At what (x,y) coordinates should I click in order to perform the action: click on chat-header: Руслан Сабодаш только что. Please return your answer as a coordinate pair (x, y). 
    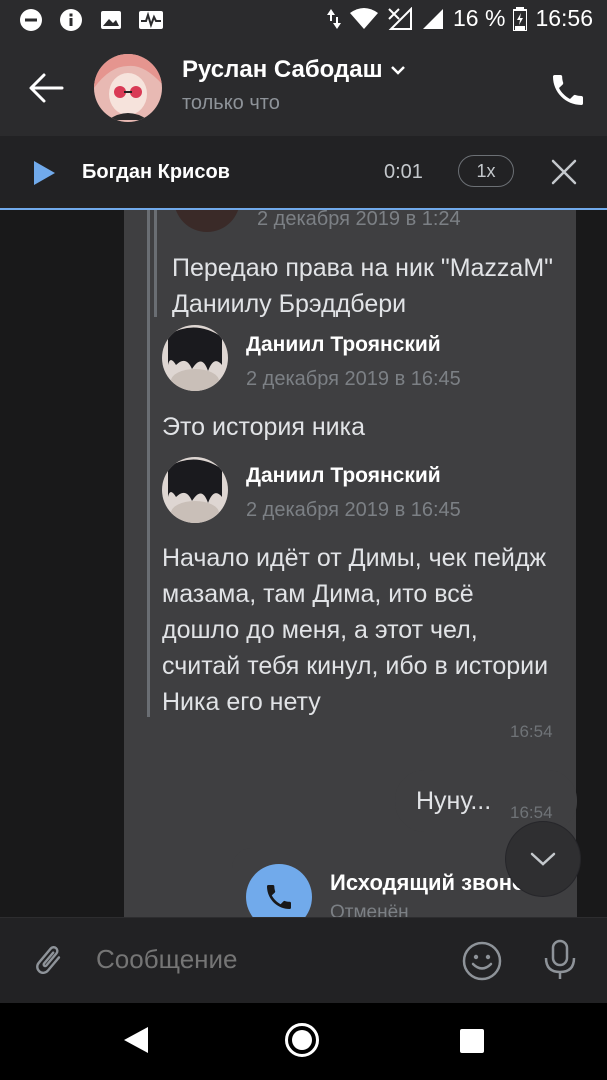
    Looking at the image, I should click on (303, 89).